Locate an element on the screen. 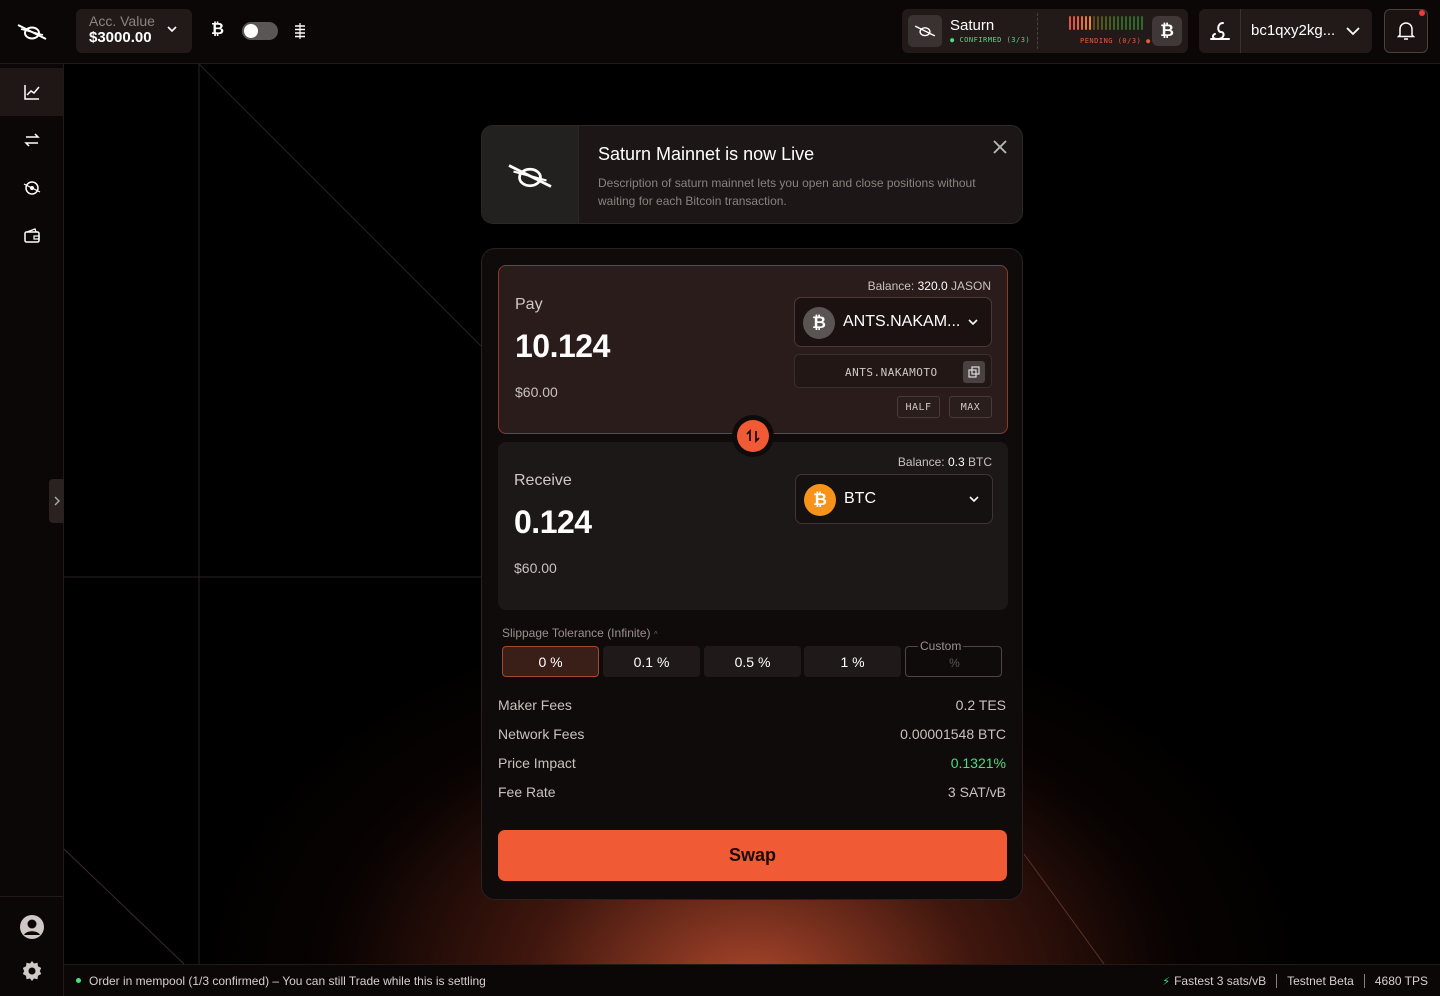 This screenshot has width=1440, height=996. tps-value: 4680 TPS is located at coordinates (1401, 981).